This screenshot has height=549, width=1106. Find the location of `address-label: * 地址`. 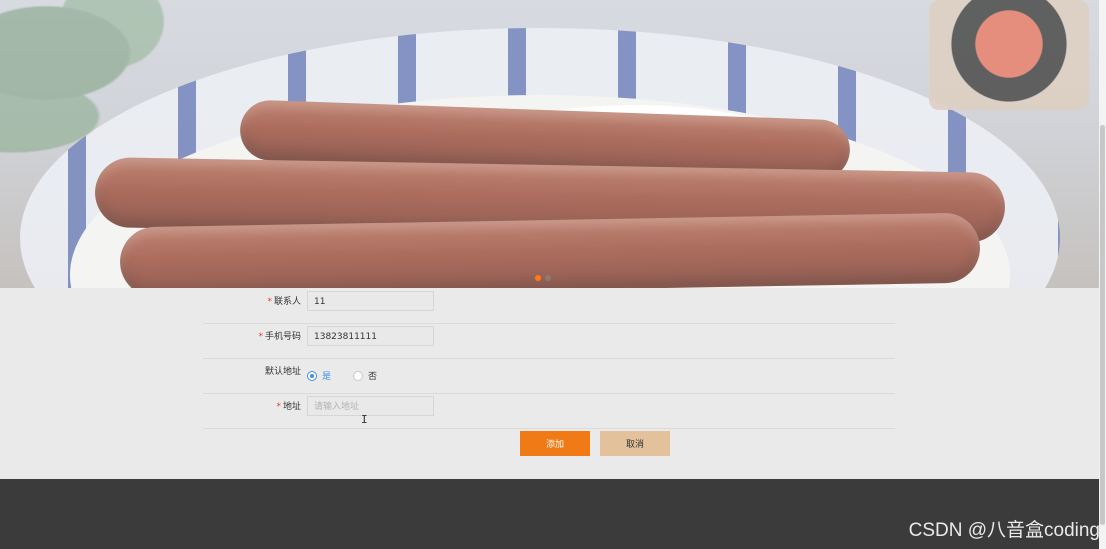

address-label: * 地址 is located at coordinates (288, 407).